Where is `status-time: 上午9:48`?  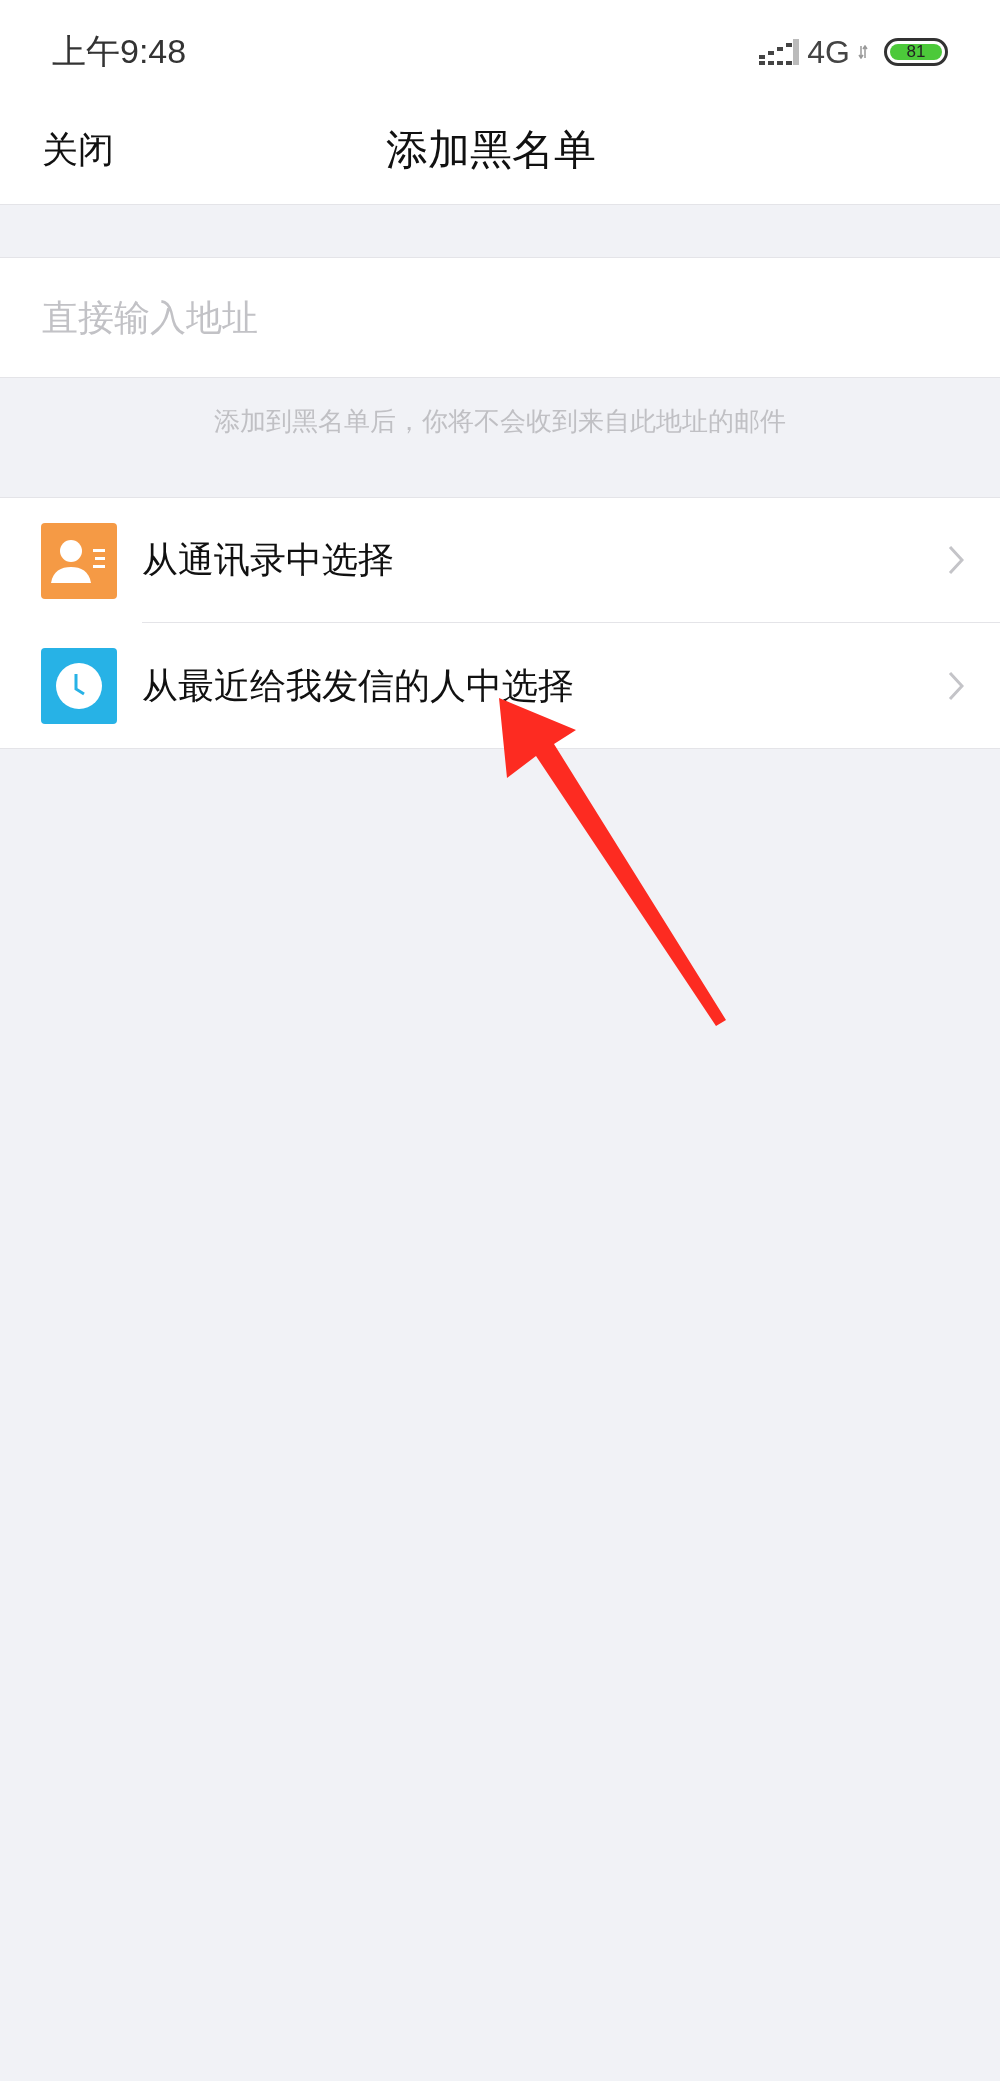
status-time: 上午9:48 is located at coordinates (119, 51).